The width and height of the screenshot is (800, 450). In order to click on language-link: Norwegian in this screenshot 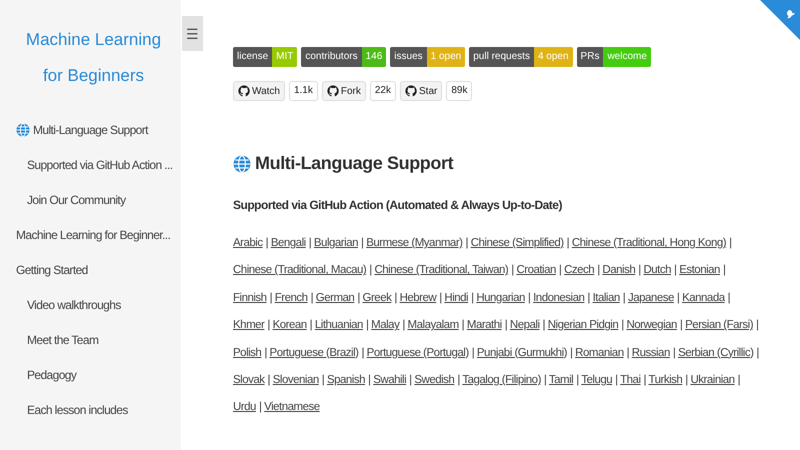, I will do `click(651, 325)`.